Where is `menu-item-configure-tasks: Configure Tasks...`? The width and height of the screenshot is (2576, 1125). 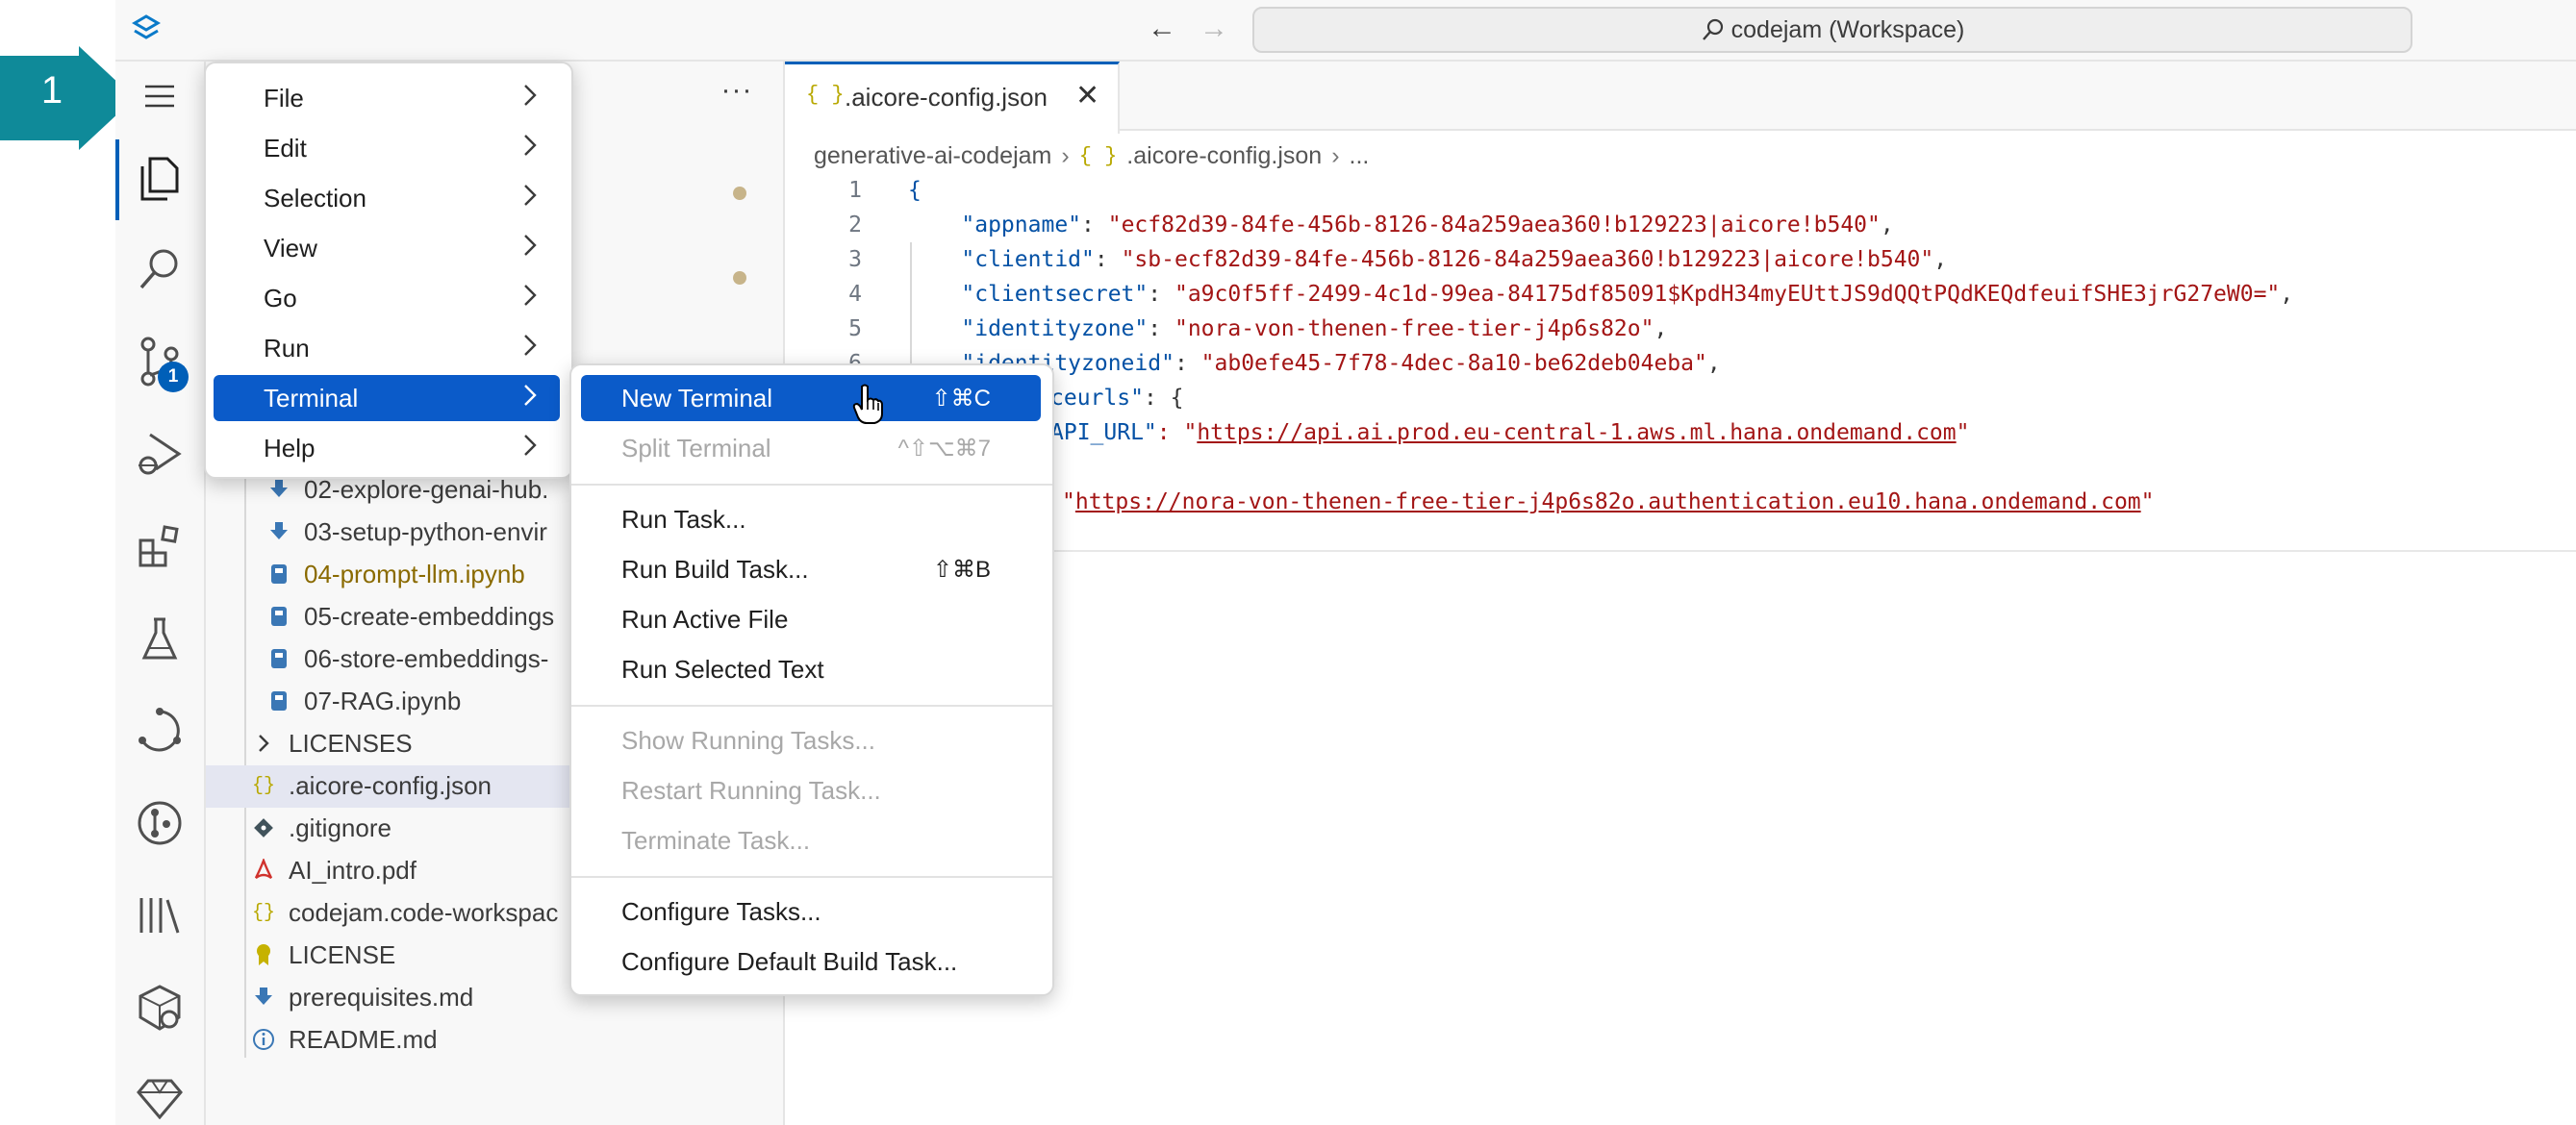
menu-item-configure-tasks: Configure Tasks... is located at coordinates (811, 912).